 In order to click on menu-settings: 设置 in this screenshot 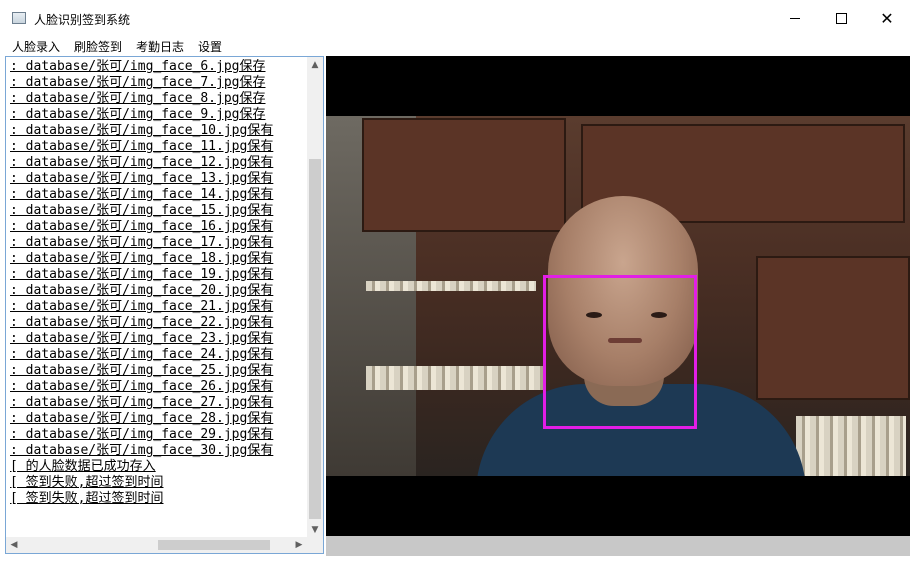, I will do `click(210, 46)`.